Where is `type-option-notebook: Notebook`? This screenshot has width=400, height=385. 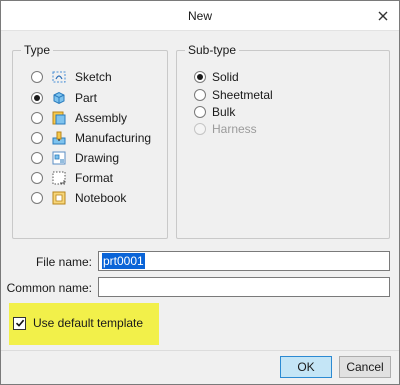 type-option-notebook: Notebook is located at coordinates (78, 198).